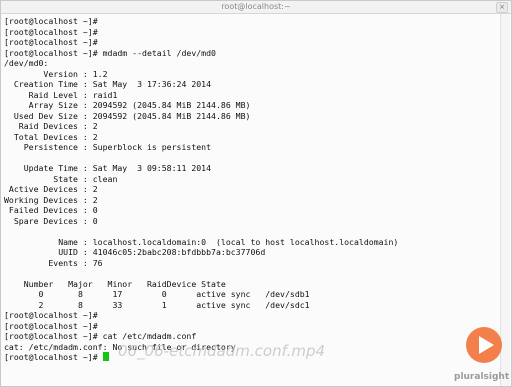 Image resolution: width=512 pixels, height=387 pixels. I want to click on terminal-line: Total Devices : 2, so click(51, 136).